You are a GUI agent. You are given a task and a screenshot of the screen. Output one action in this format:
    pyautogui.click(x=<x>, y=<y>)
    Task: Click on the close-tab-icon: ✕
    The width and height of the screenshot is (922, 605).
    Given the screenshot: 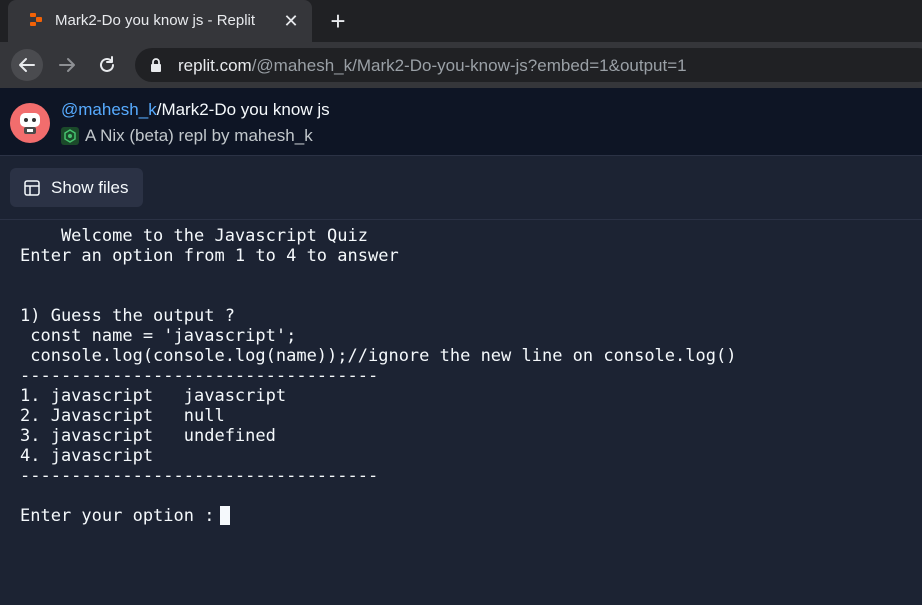 What is the action you would take?
    pyautogui.click(x=291, y=21)
    